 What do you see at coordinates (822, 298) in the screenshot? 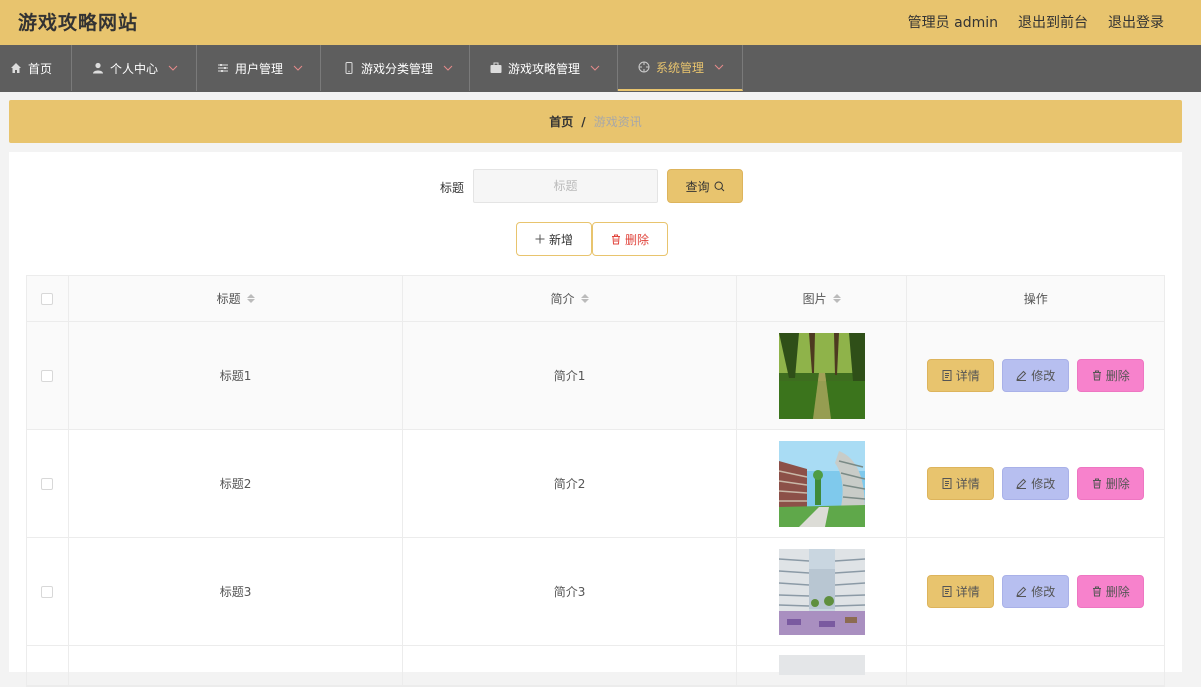
I see `column-header-image: 图片` at bounding box center [822, 298].